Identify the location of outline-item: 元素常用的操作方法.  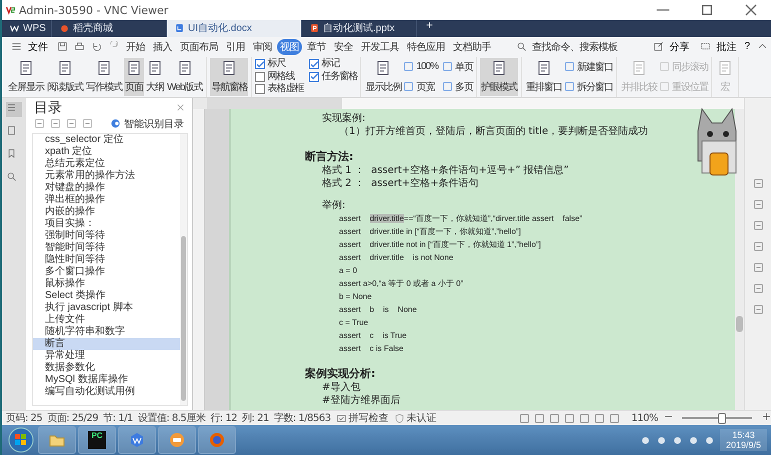
(106, 176).